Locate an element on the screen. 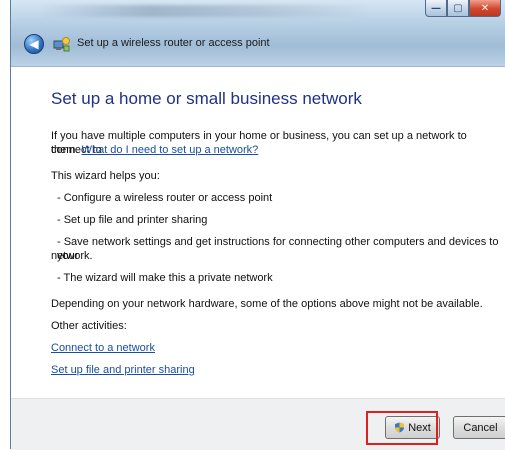 This screenshot has width=505, height=450. window-controls: — ▢ ✕ is located at coordinates (463, 8).